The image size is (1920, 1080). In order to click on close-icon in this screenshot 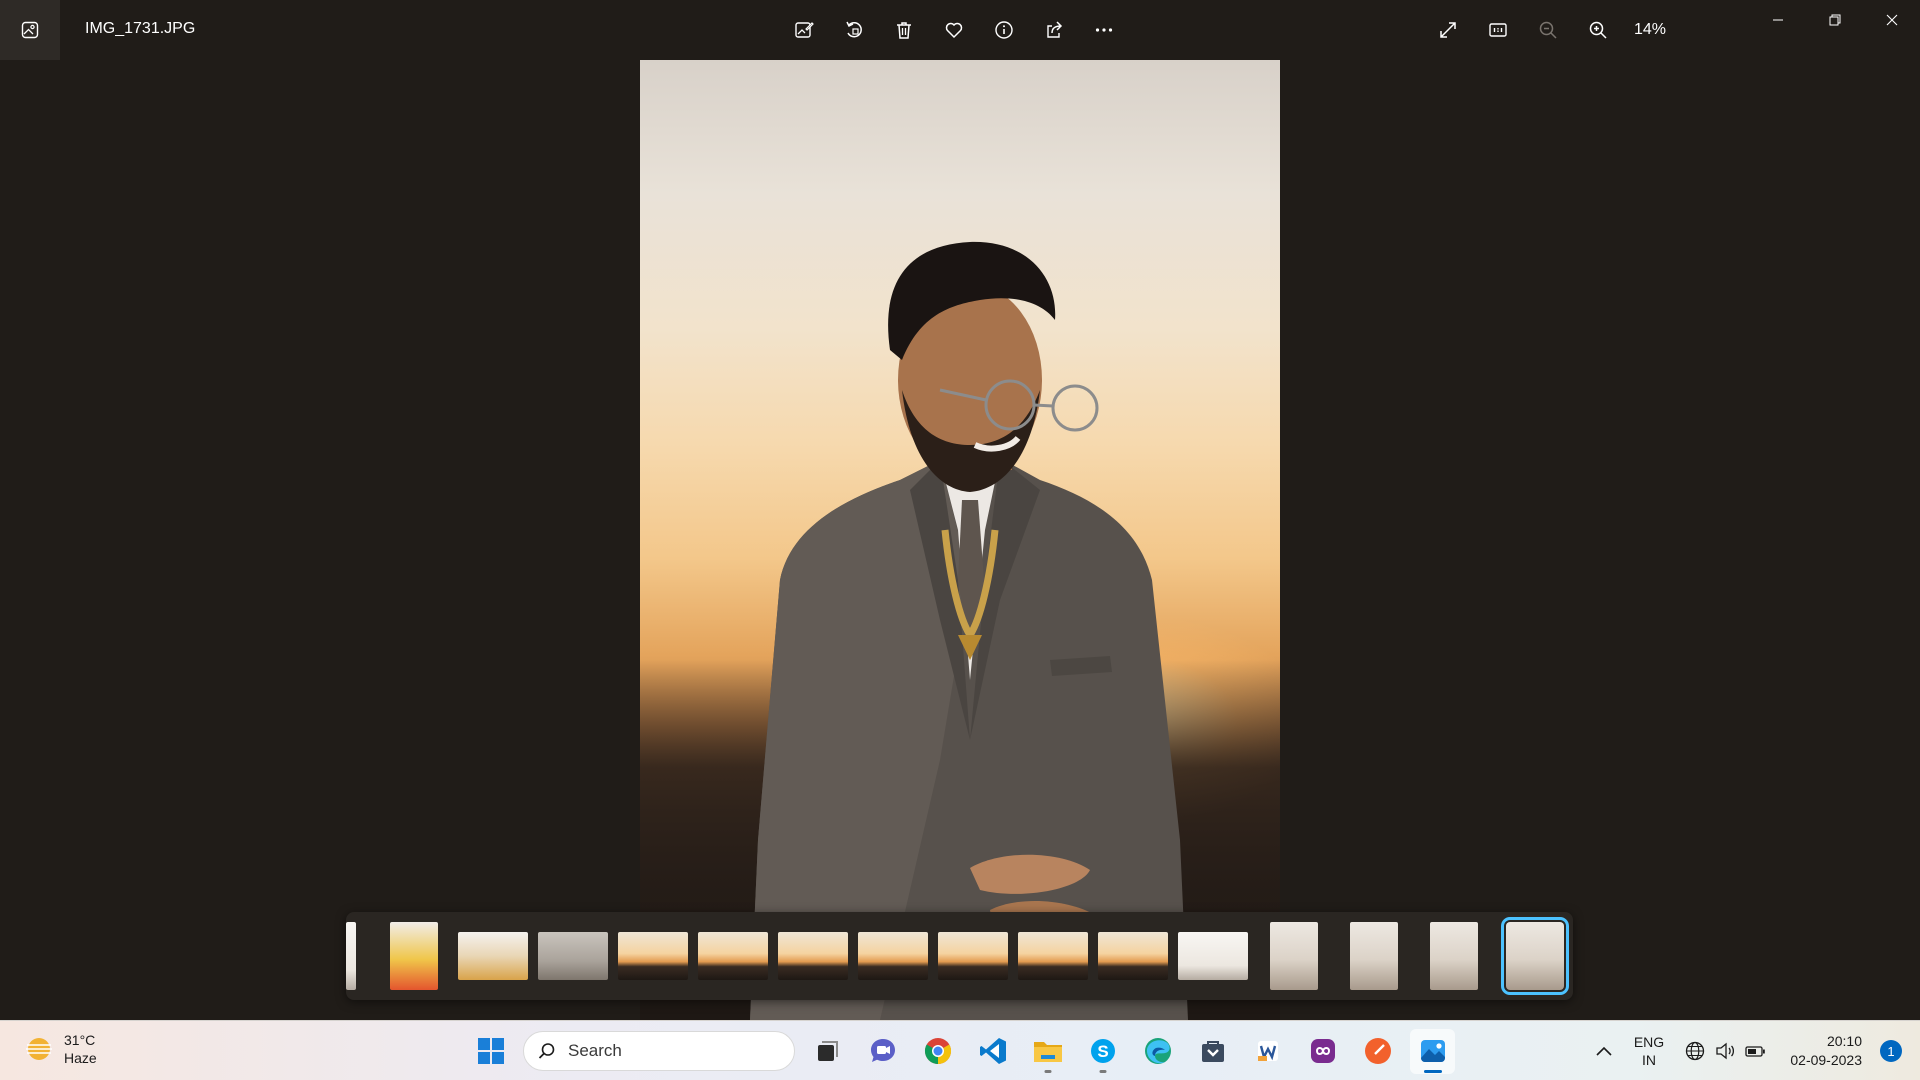, I will do `click(1891, 20)`.